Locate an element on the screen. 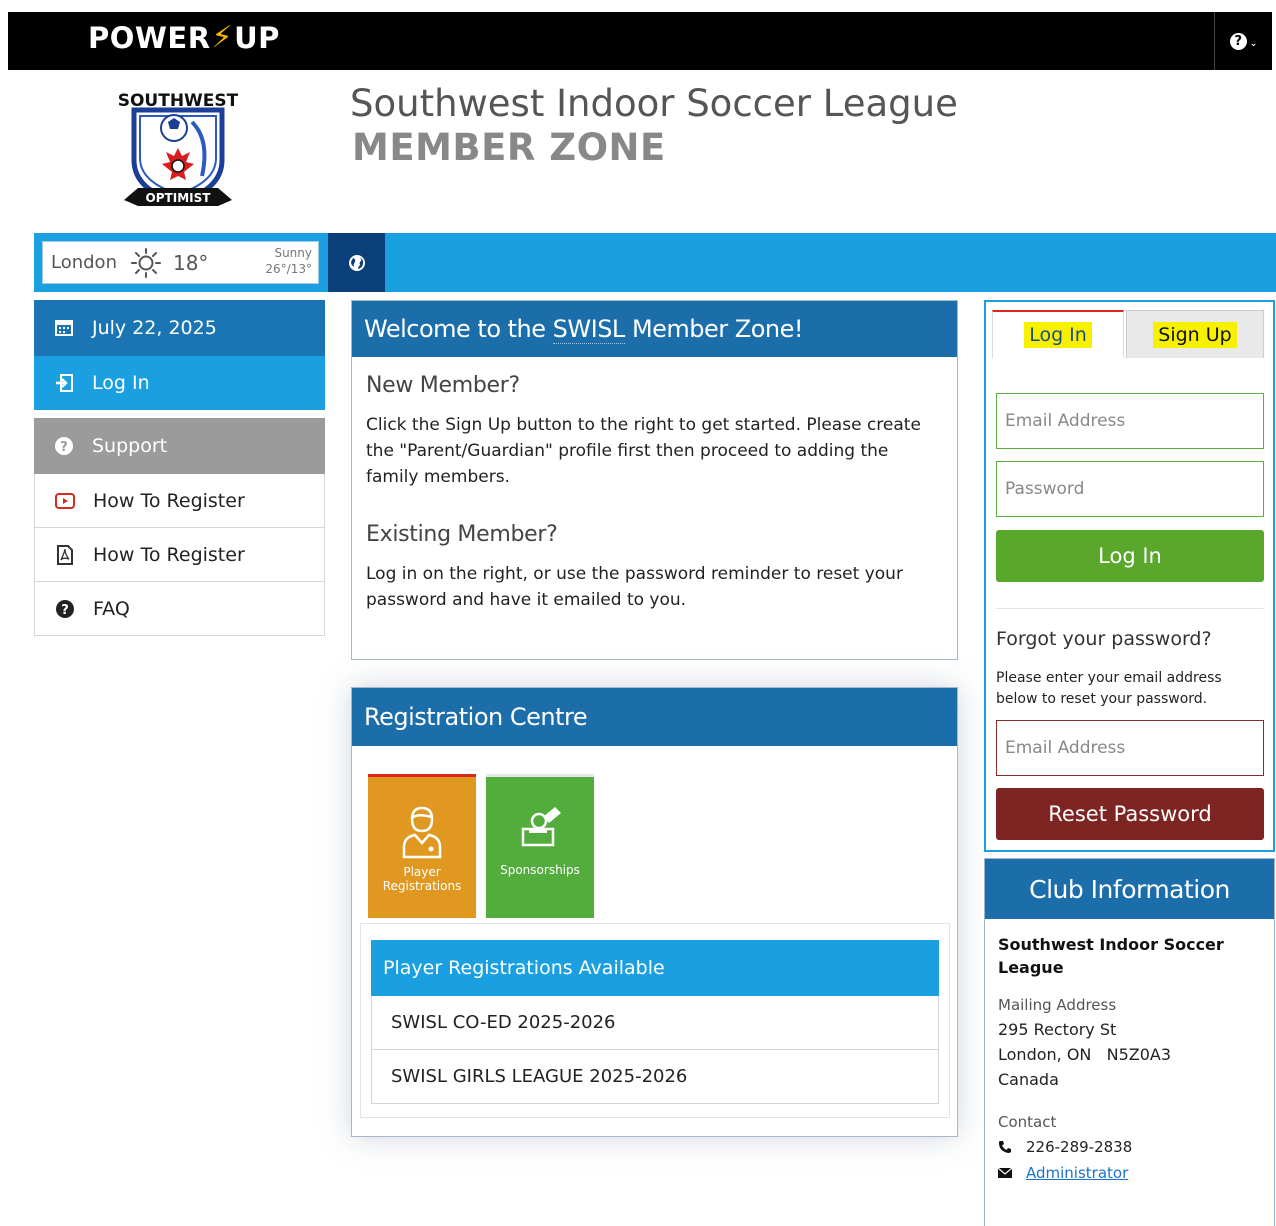  reset-password-button: Reset Password is located at coordinates (1130, 814).